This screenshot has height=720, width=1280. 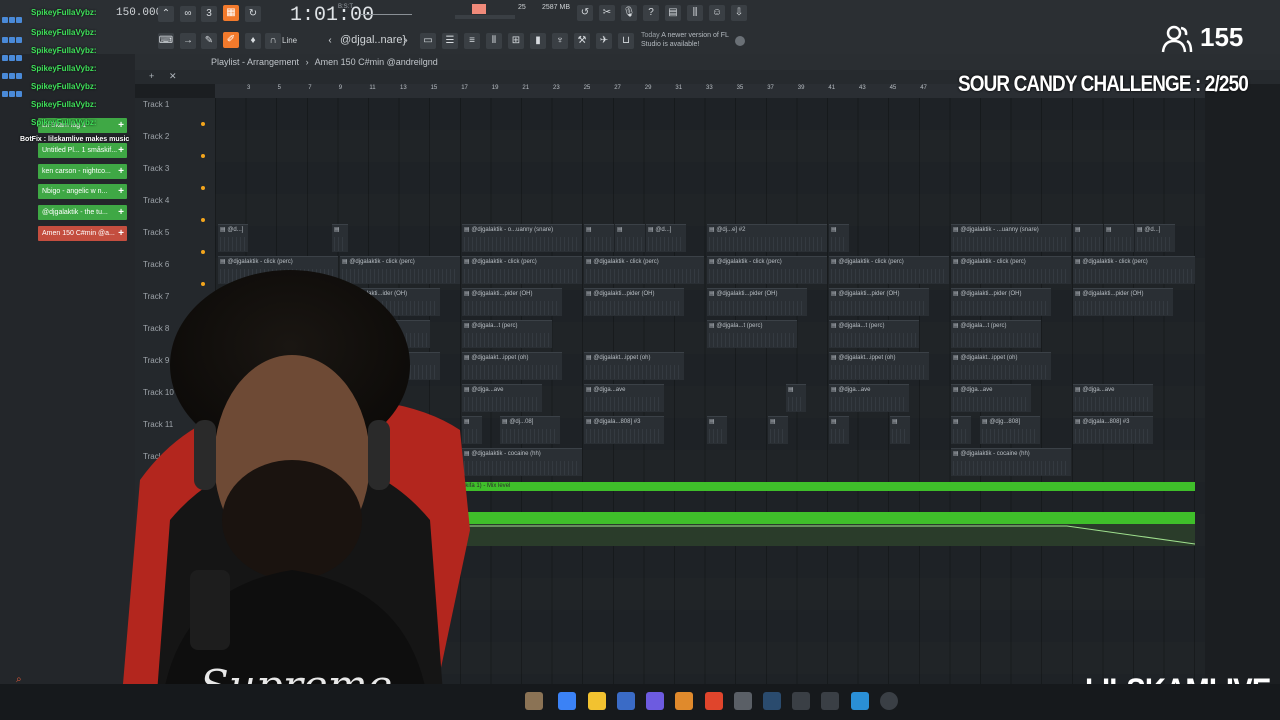 What do you see at coordinates (373, 40) in the screenshot?
I see `pattern-selector: @djgal..nare}` at bounding box center [373, 40].